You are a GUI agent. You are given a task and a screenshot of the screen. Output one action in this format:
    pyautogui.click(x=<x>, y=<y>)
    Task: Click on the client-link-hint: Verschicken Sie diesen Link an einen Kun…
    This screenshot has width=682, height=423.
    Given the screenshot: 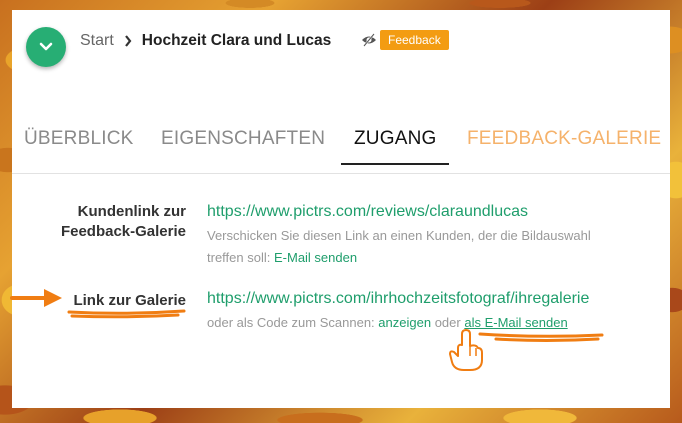 What is the action you would take?
    pyautogui.click(x=399, y=247)
    